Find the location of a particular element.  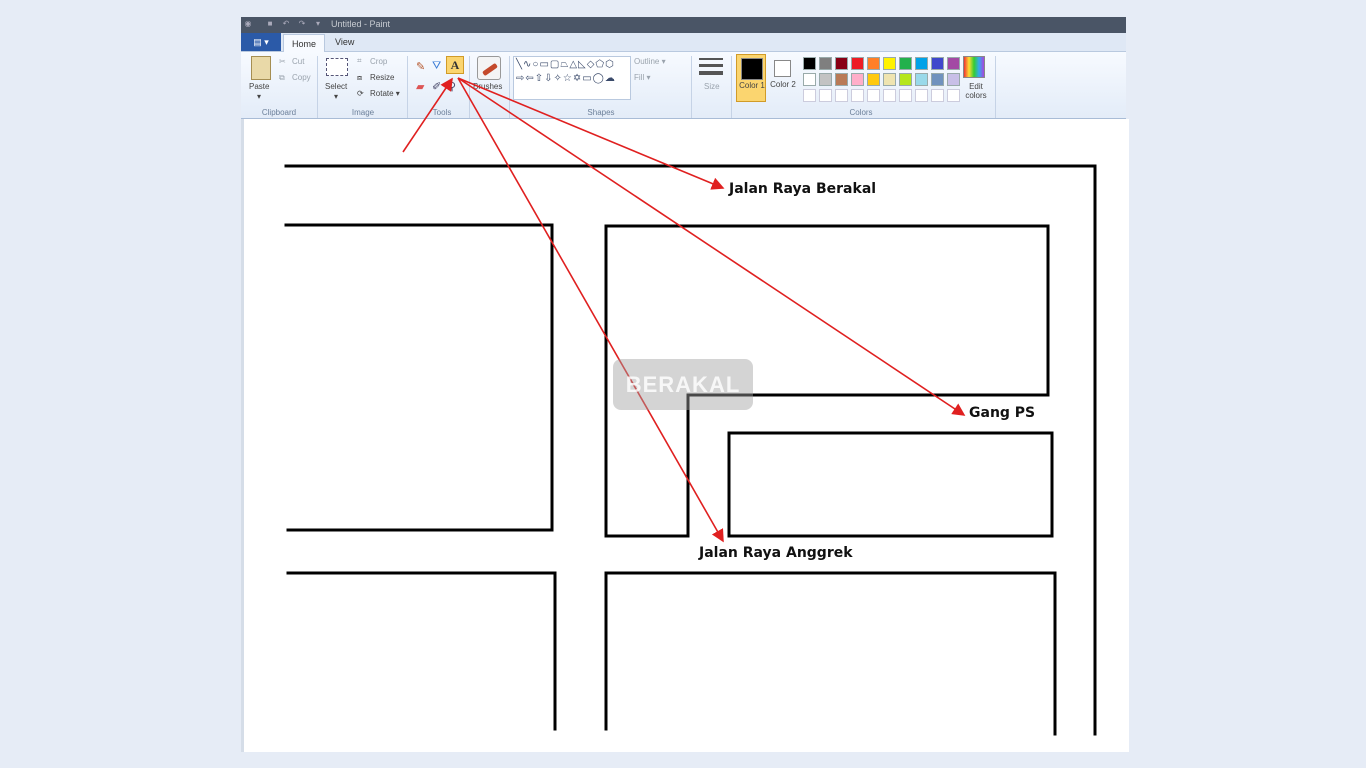

label-gang-ps: Gang PS is located at coordinates (1002, 413).